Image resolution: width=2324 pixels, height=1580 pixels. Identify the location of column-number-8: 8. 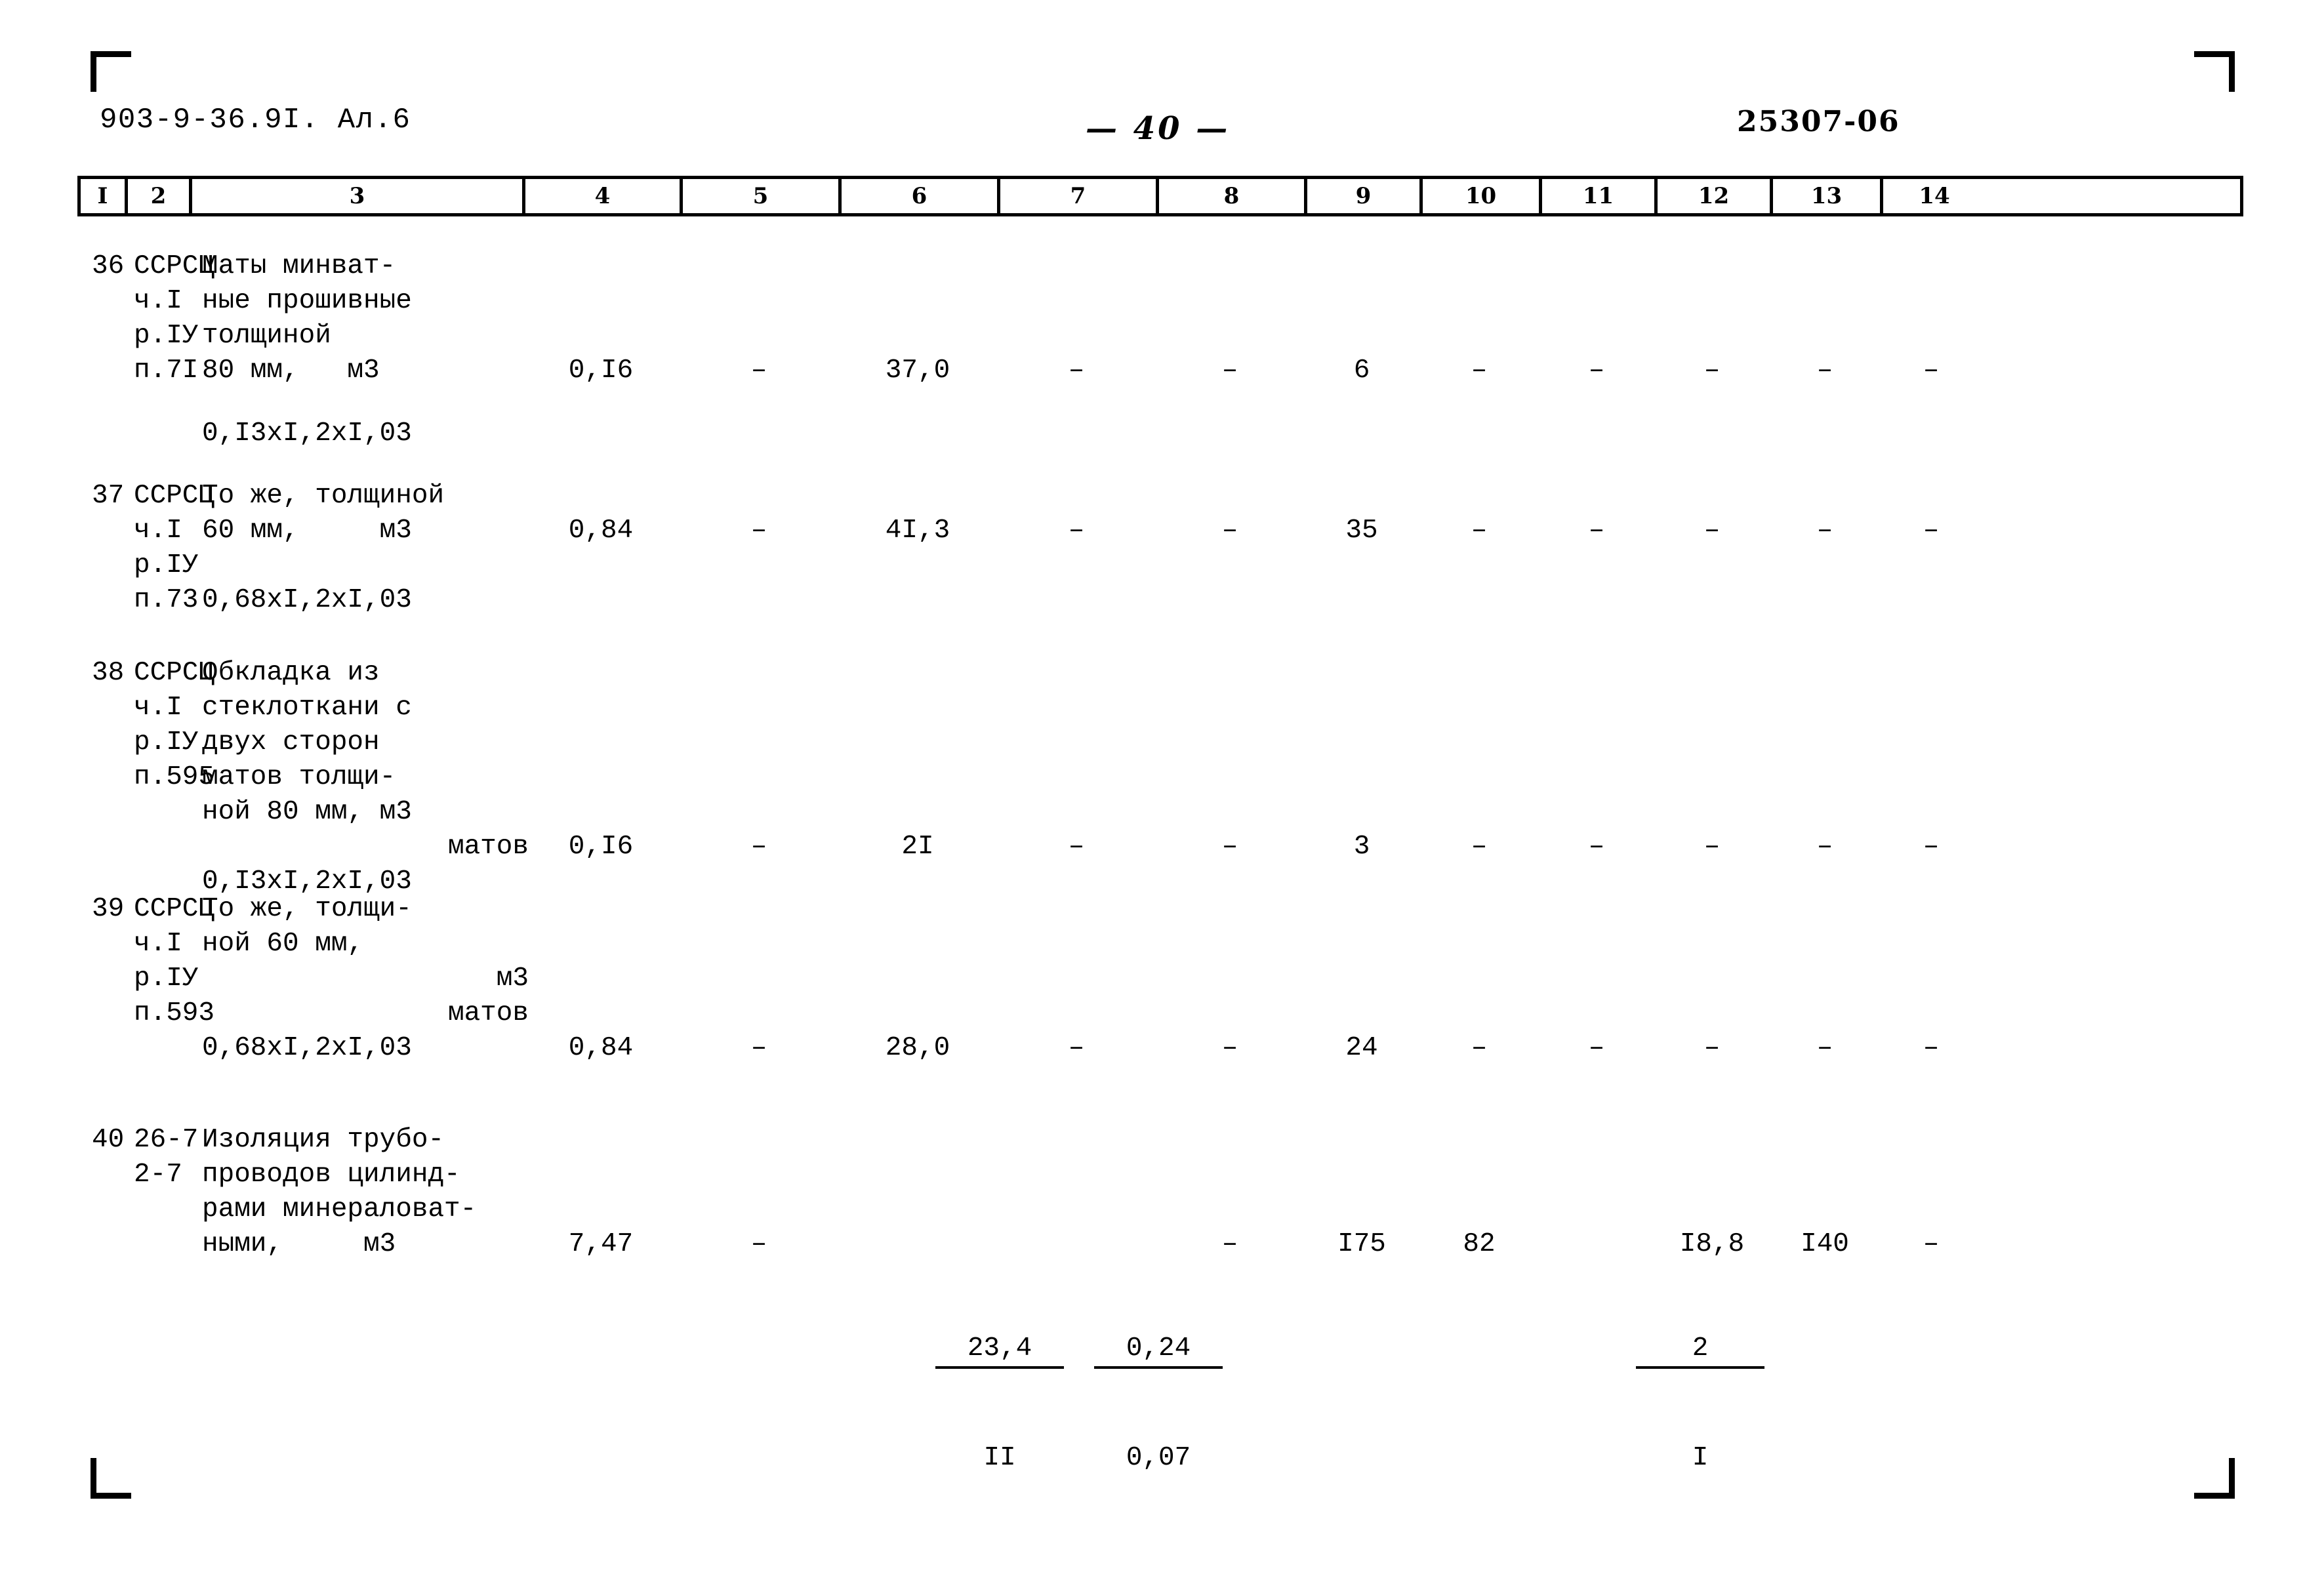
(1233, 196).